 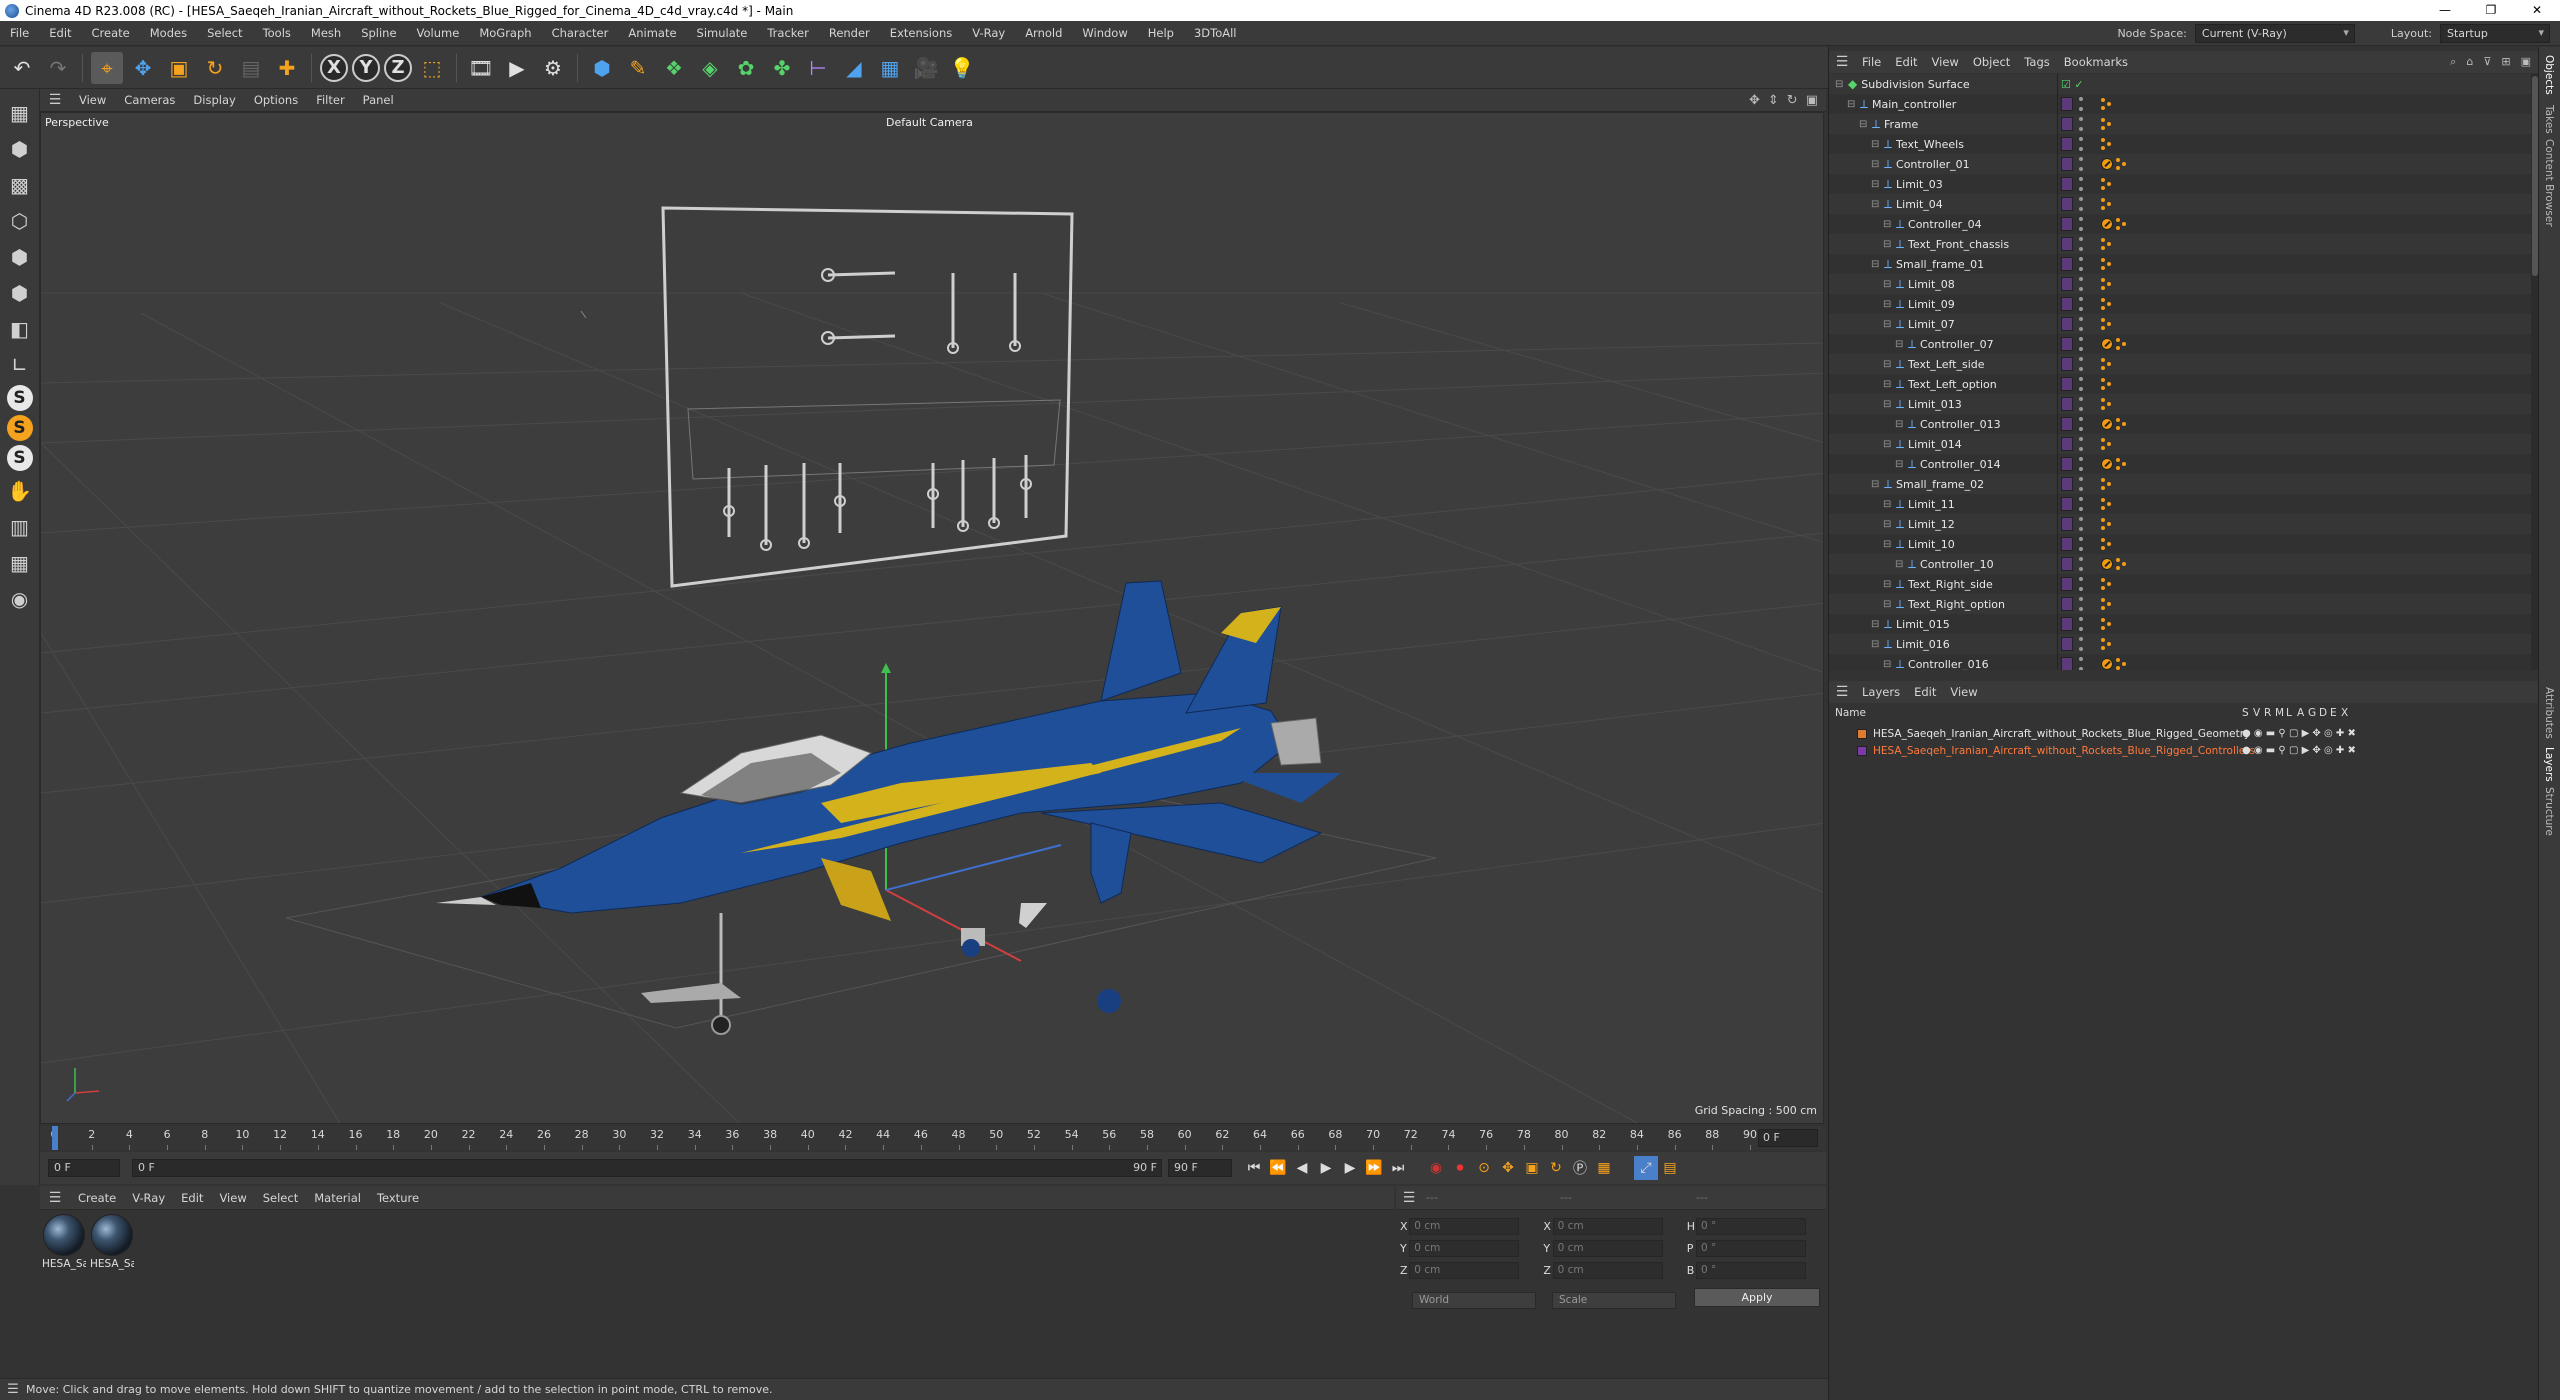 What do you see at coordinates (1812, 100) in the screenshot?
I see `maximize-view-icon: ▣` at bounding box center [1812, 100].